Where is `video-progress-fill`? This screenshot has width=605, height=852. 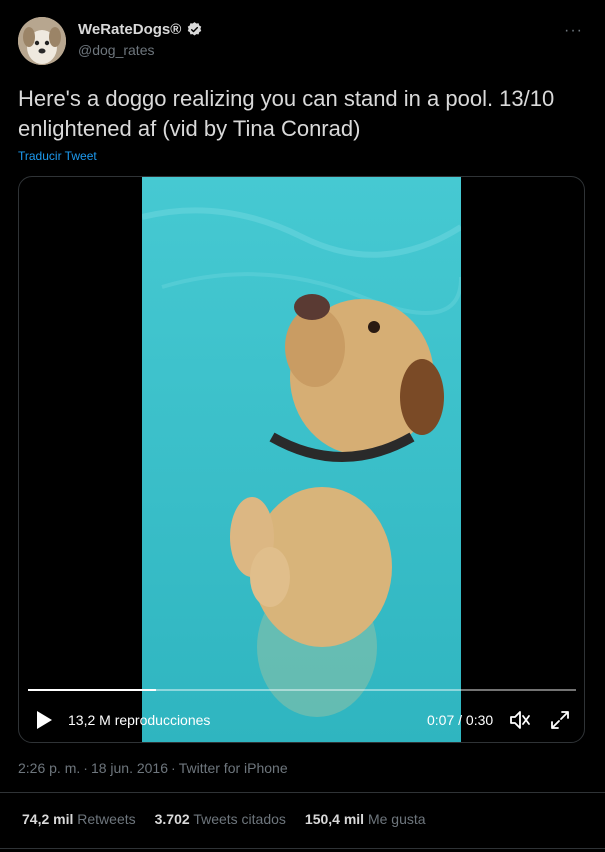 video-progress-fill is located at coordinates (92, 690).